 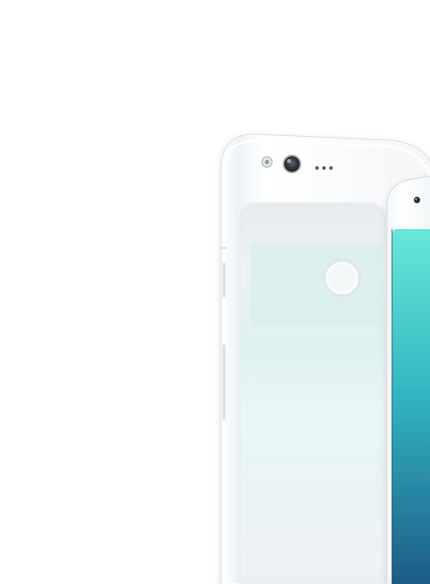 What do you see at coordinates (417, 200) in the screenshot?
I see `front-camera-icon` at bounding box center [417, 200].